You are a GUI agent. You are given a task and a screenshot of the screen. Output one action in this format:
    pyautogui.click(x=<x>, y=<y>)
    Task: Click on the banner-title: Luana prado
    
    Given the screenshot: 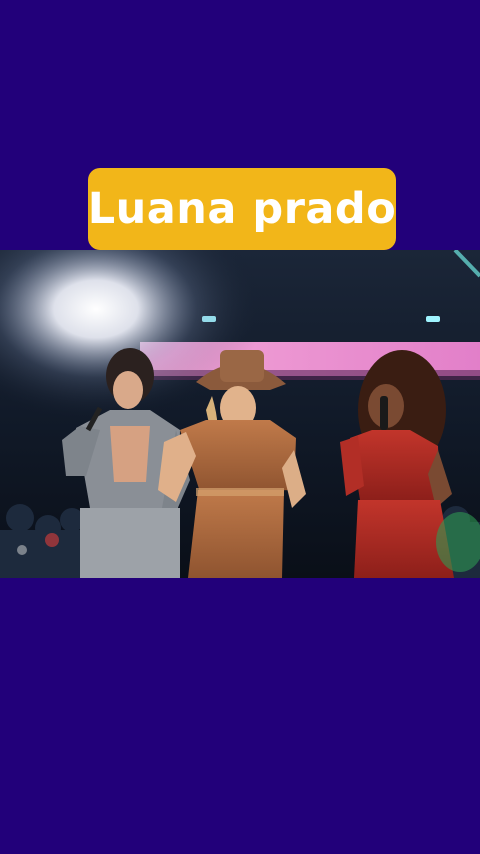 What is the action you would take?
    pyautogui.click(x=242, y=209)
    